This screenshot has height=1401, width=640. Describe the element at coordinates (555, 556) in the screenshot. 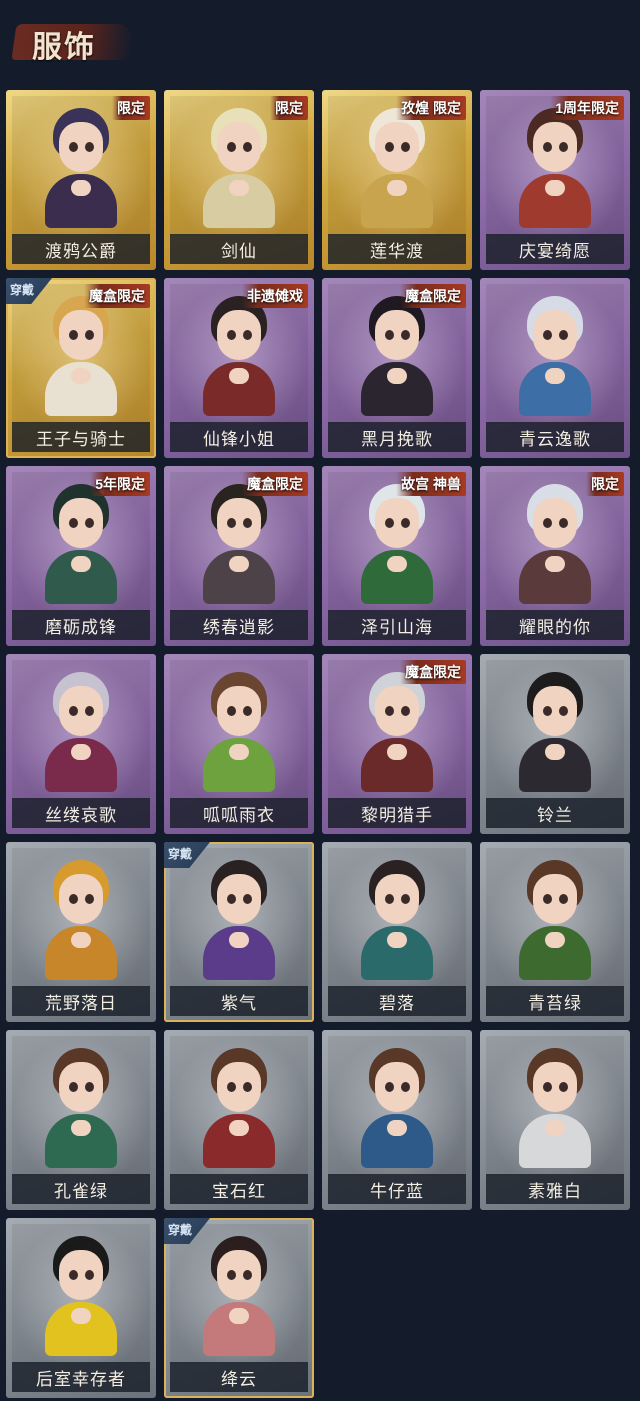

I see `costume-card: 限定 耀眼的你` at that location.